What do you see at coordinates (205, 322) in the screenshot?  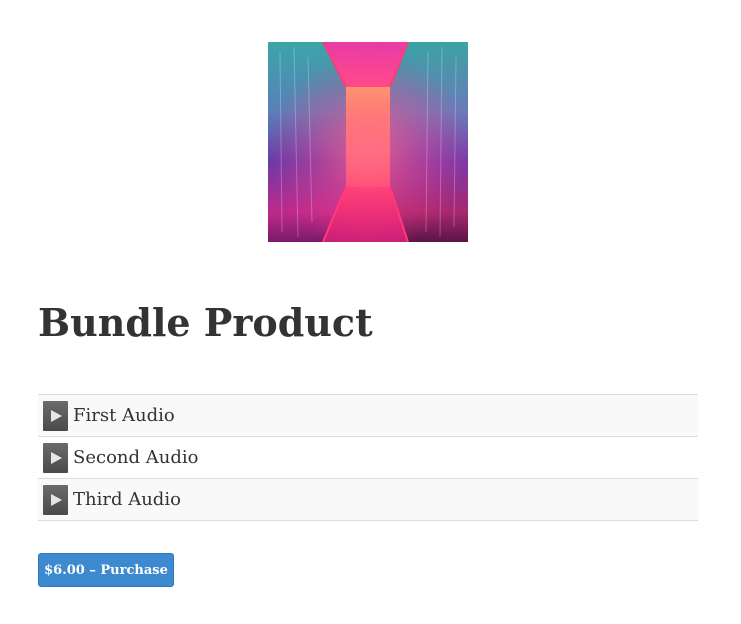 I see `product-title: Bundle Product` at bounding box center [205, 322].